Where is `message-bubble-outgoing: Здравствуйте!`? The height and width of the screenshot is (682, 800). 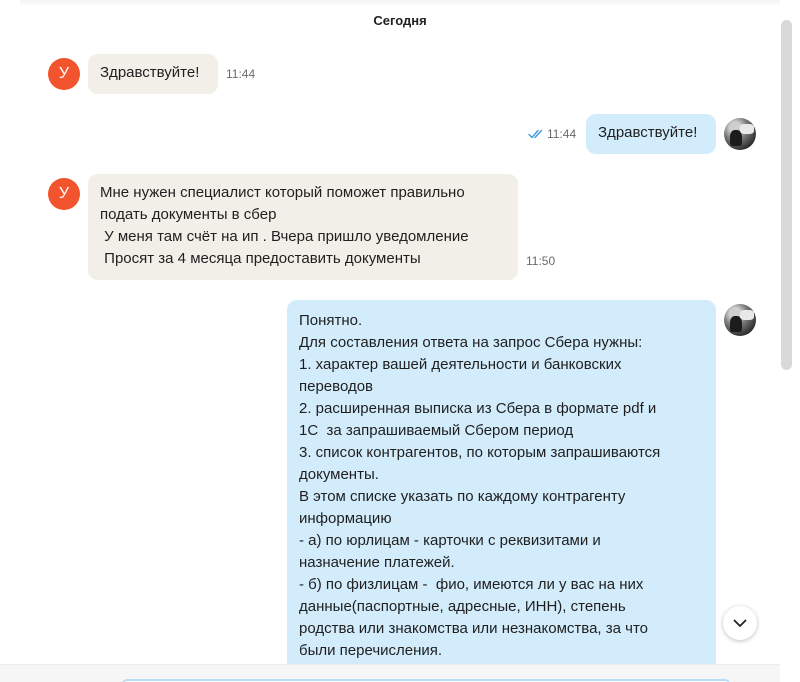 message-bubble-outgoing: Здравствуйте! is located at coordinates (651, 134).